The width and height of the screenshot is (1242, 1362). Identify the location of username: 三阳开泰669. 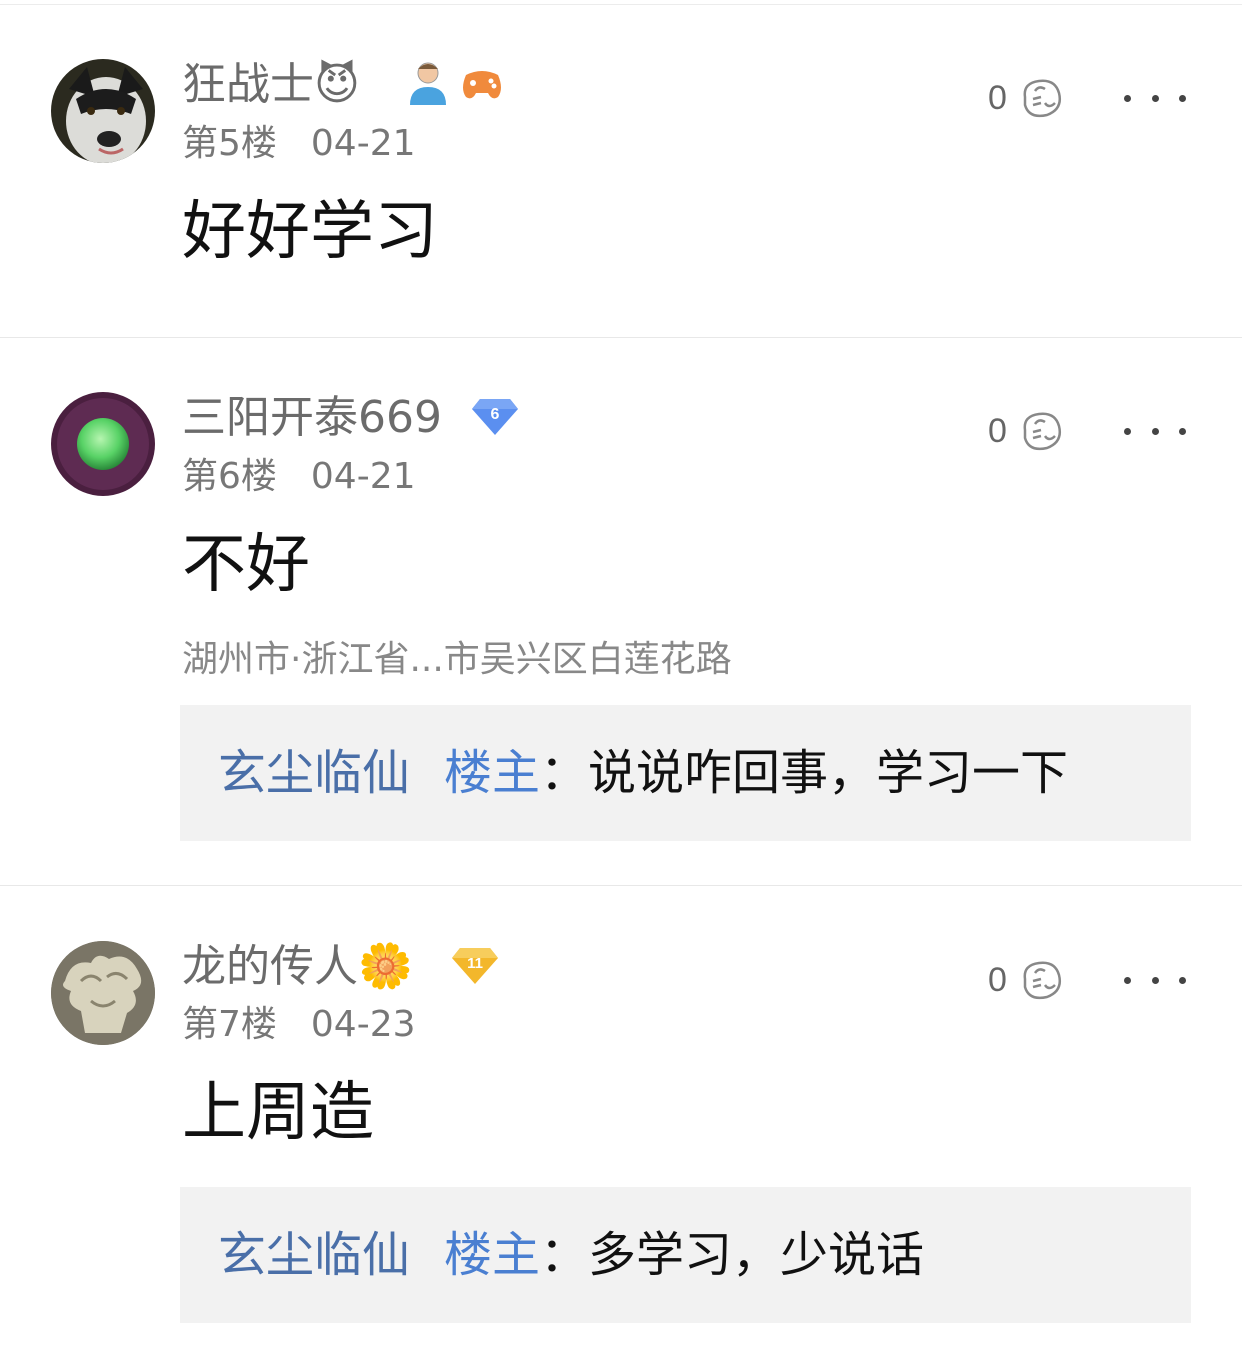
(312, 418).